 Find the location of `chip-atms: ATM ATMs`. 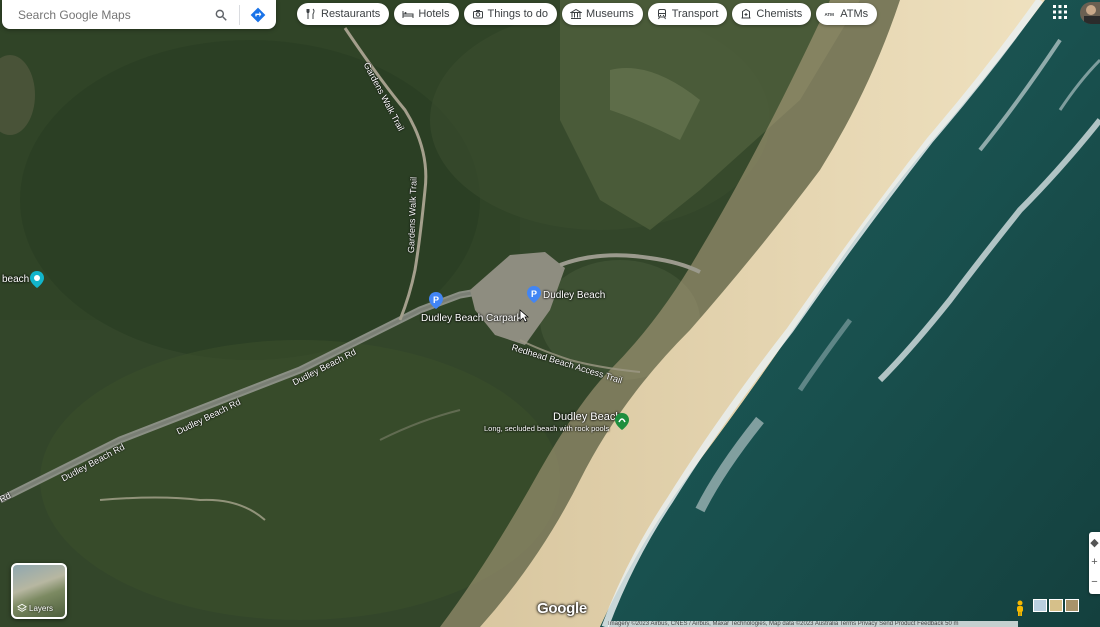

chip-atms: ATM ATMs is located at coordinates (847, 14).